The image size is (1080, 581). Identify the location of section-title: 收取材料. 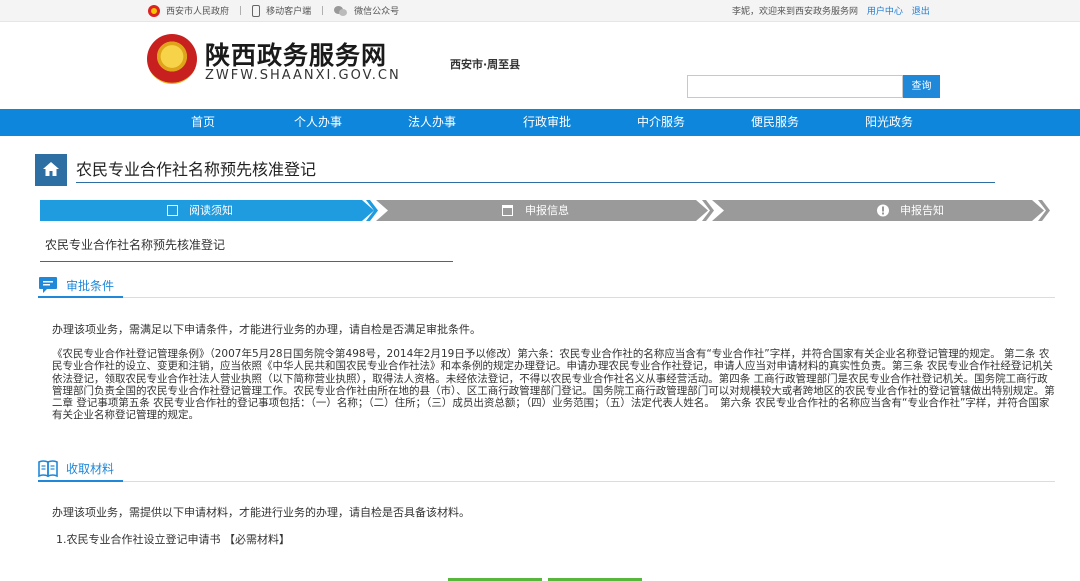
(90, 468).